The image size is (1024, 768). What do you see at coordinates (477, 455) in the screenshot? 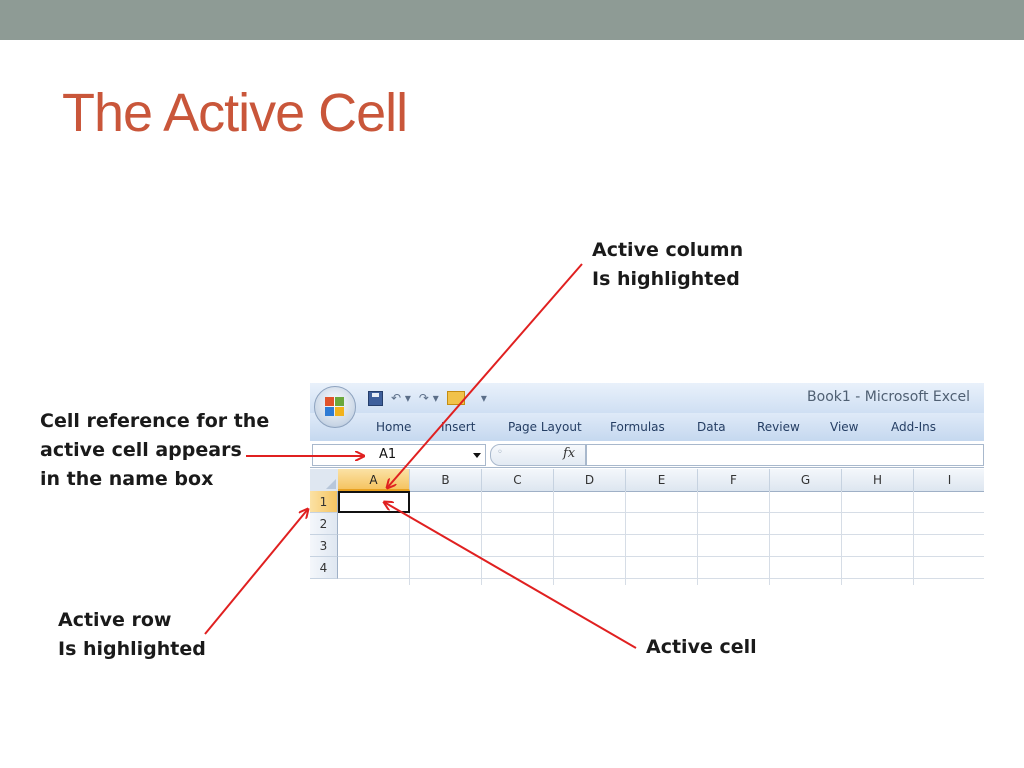
I see `name-box-dropdown-icon` at bounding box center [477, 455].